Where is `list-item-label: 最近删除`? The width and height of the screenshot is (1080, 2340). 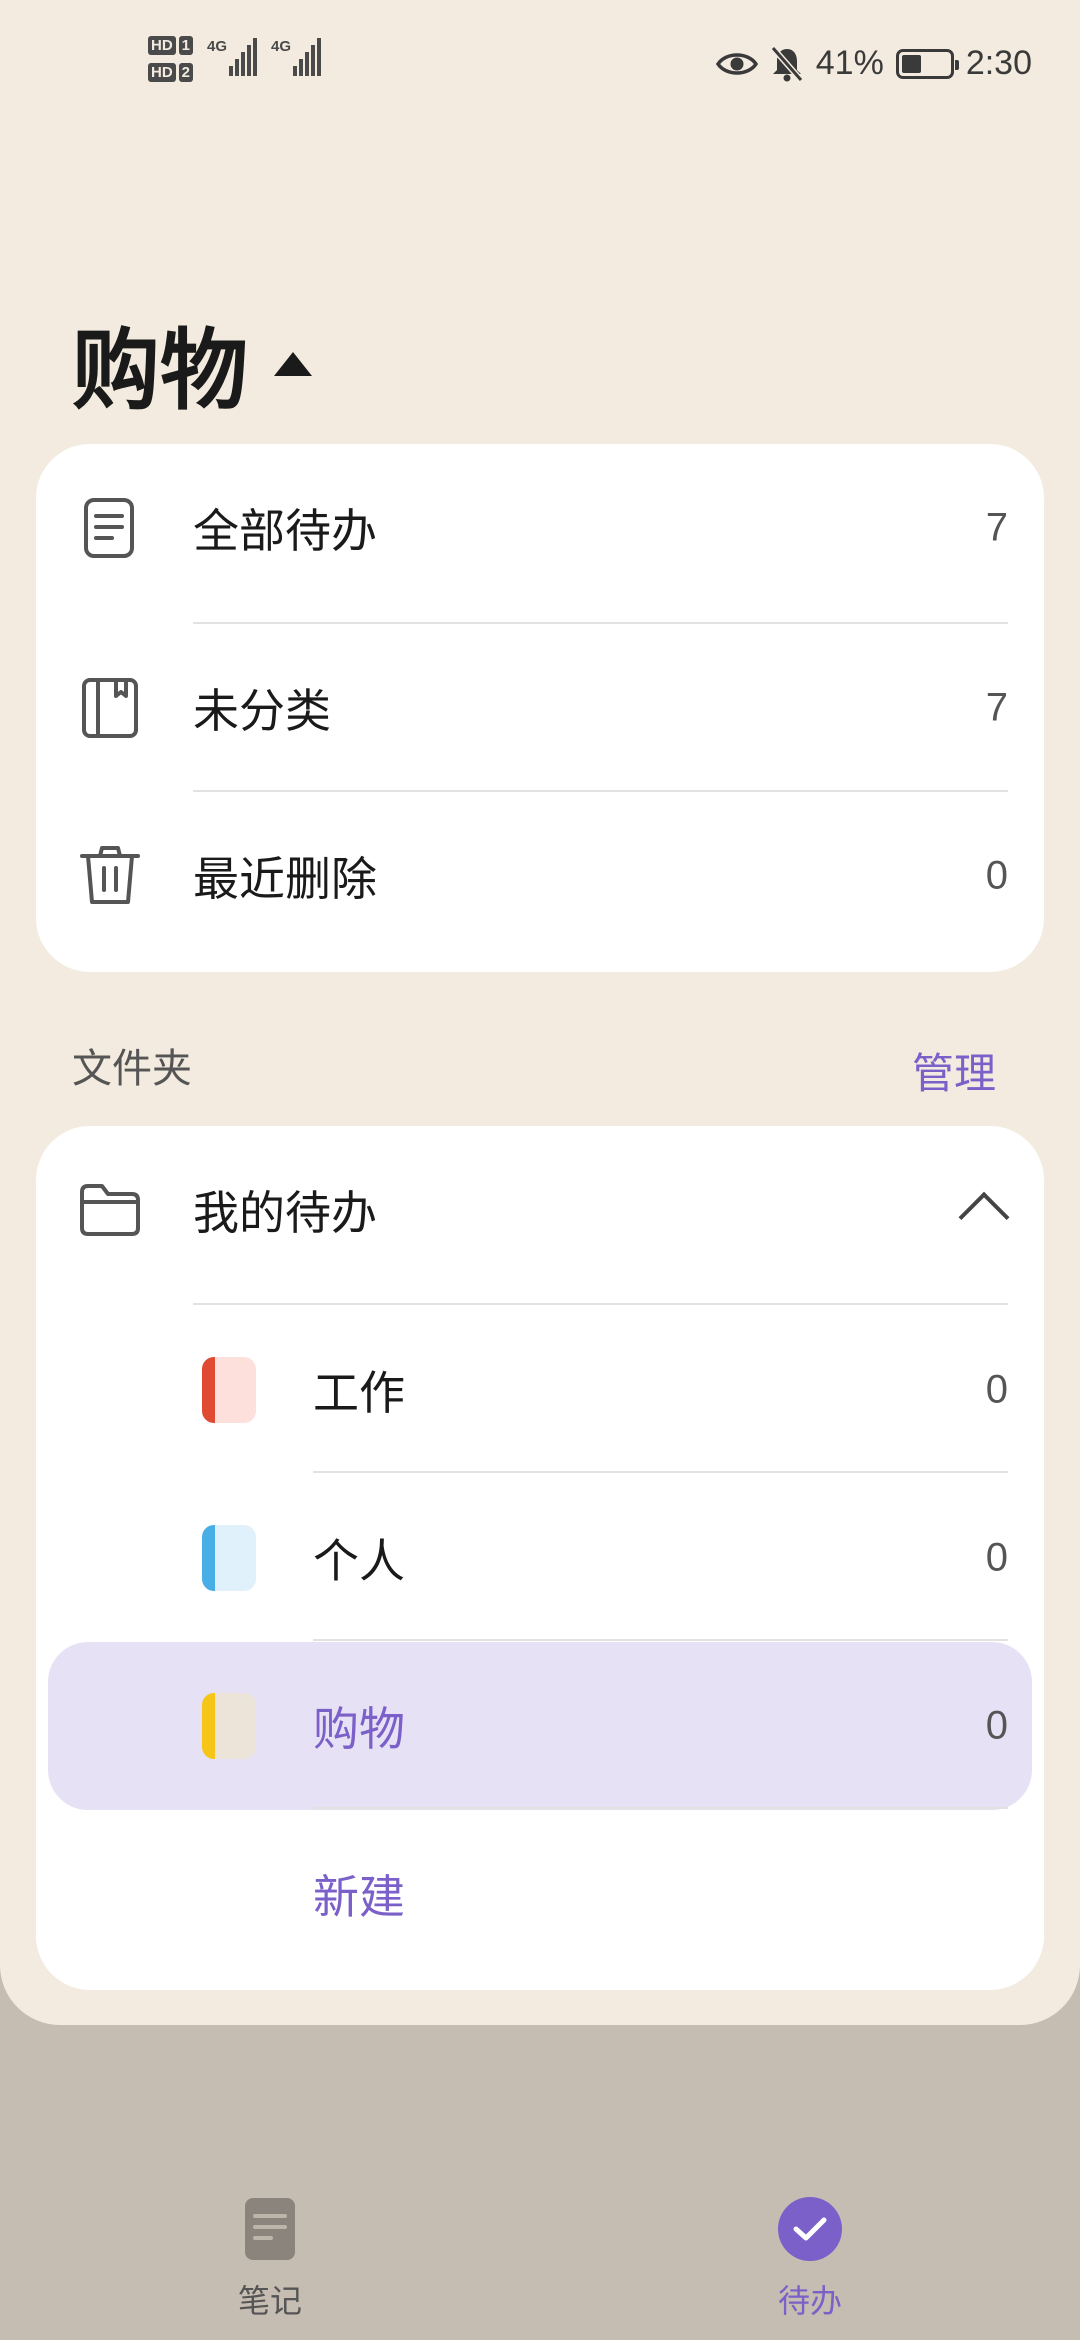 list-item-label: 最近删除 is located at coordinates (285, 879).